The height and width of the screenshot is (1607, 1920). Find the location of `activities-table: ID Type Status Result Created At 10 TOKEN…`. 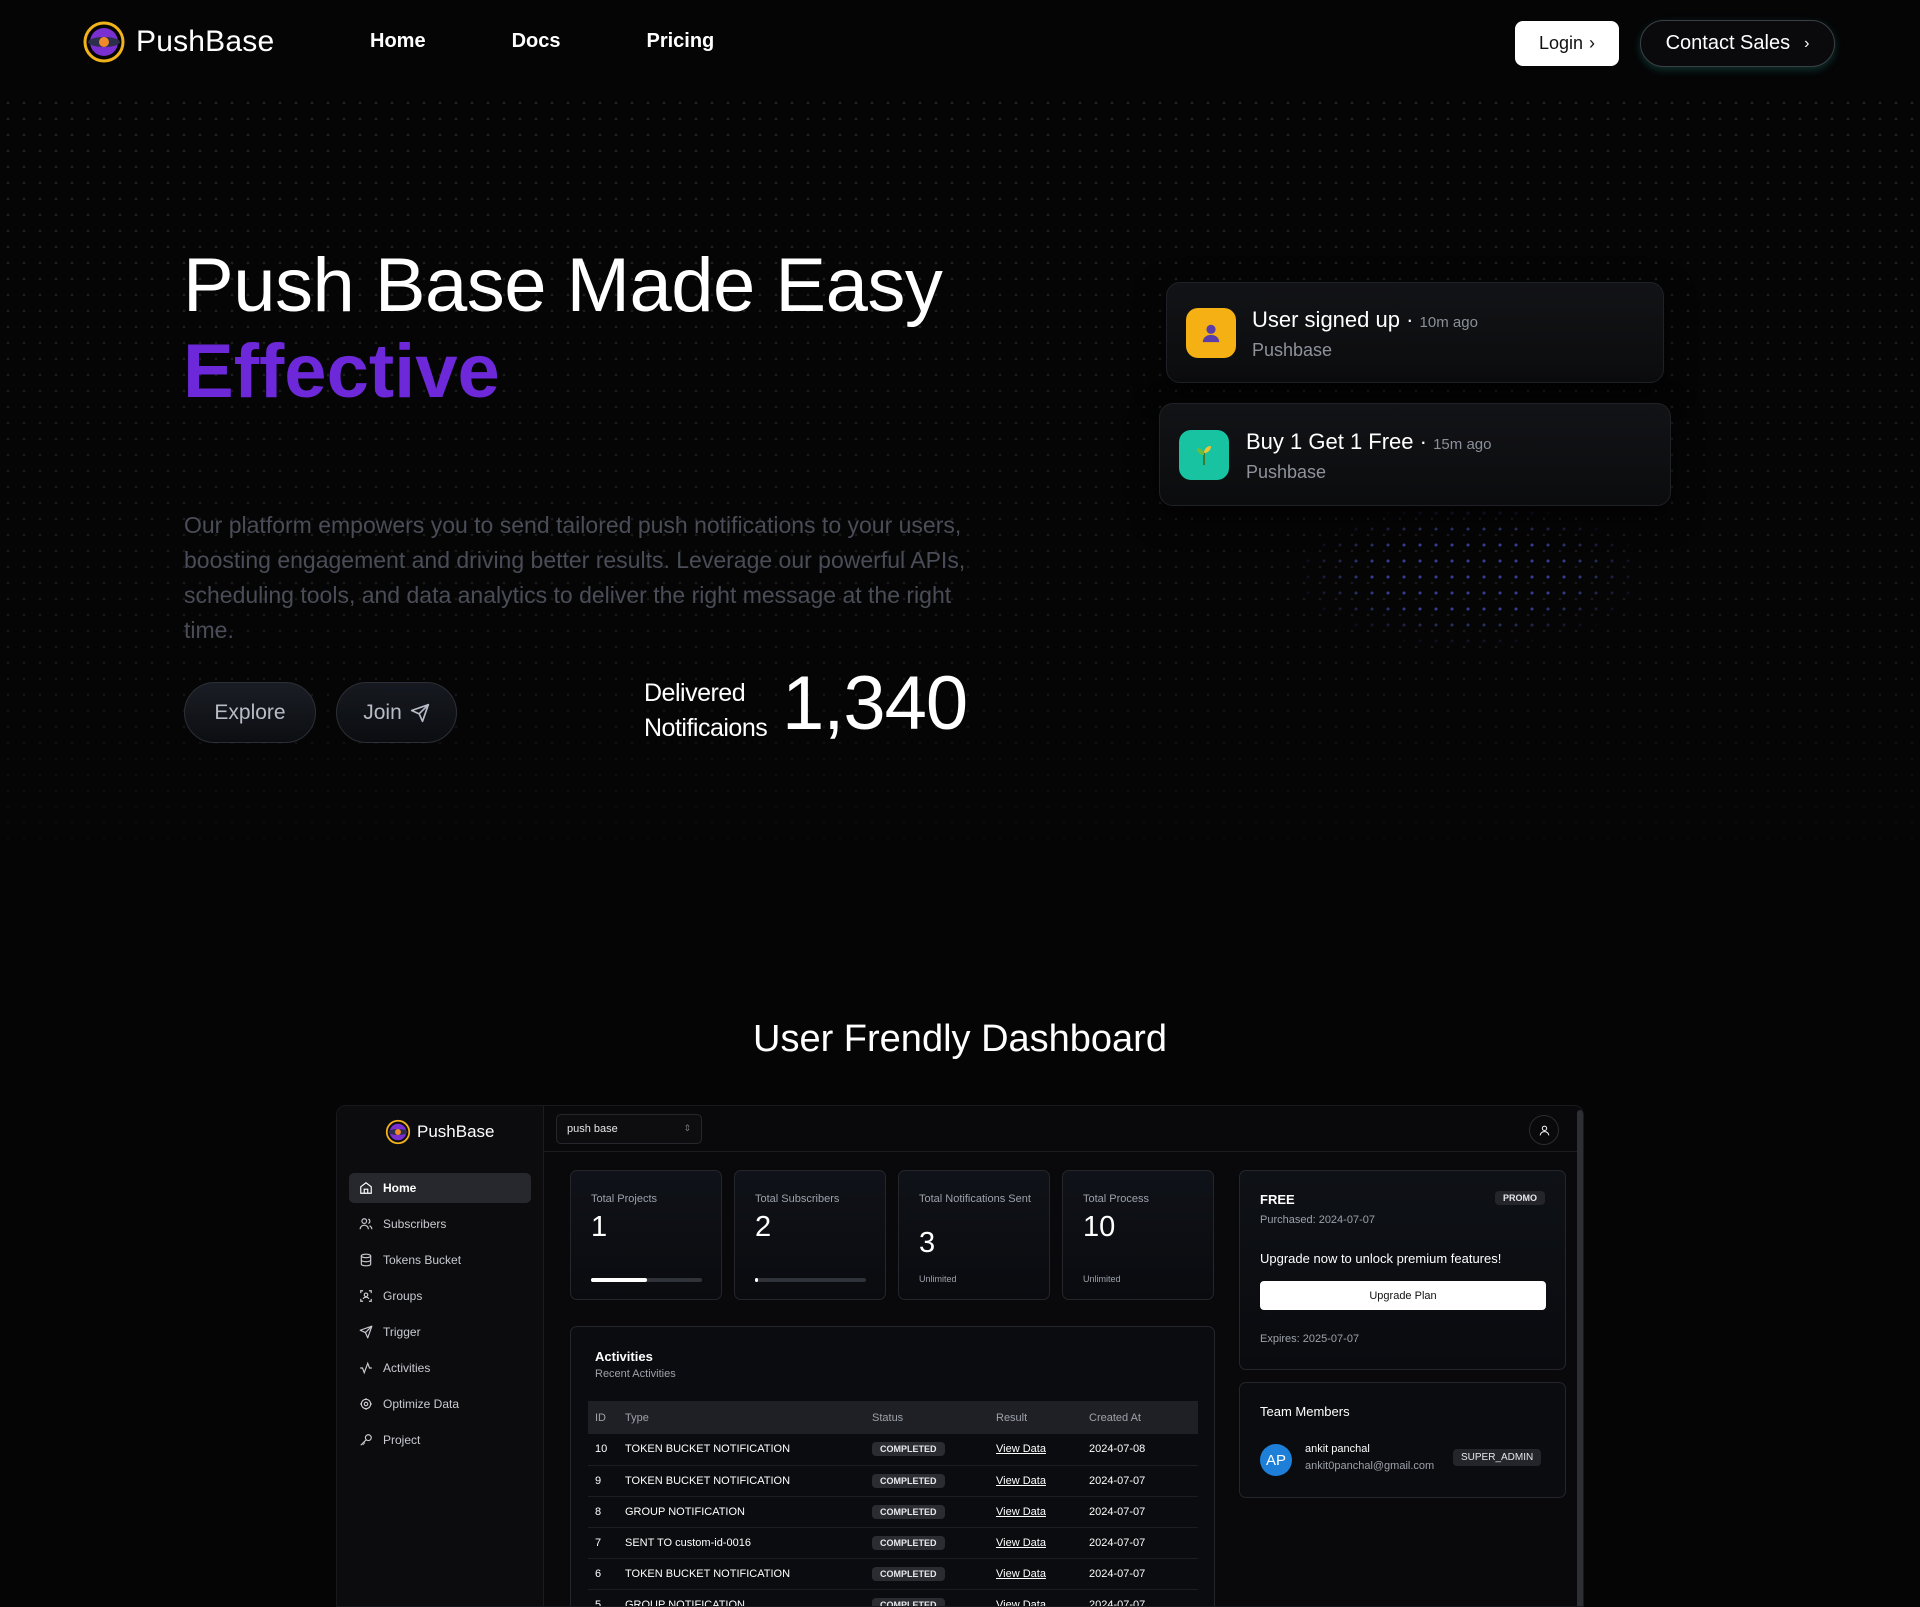

activities-table: ID Type Status Result Created At 10 TOKEN… is located at coordinates (893, 1504).